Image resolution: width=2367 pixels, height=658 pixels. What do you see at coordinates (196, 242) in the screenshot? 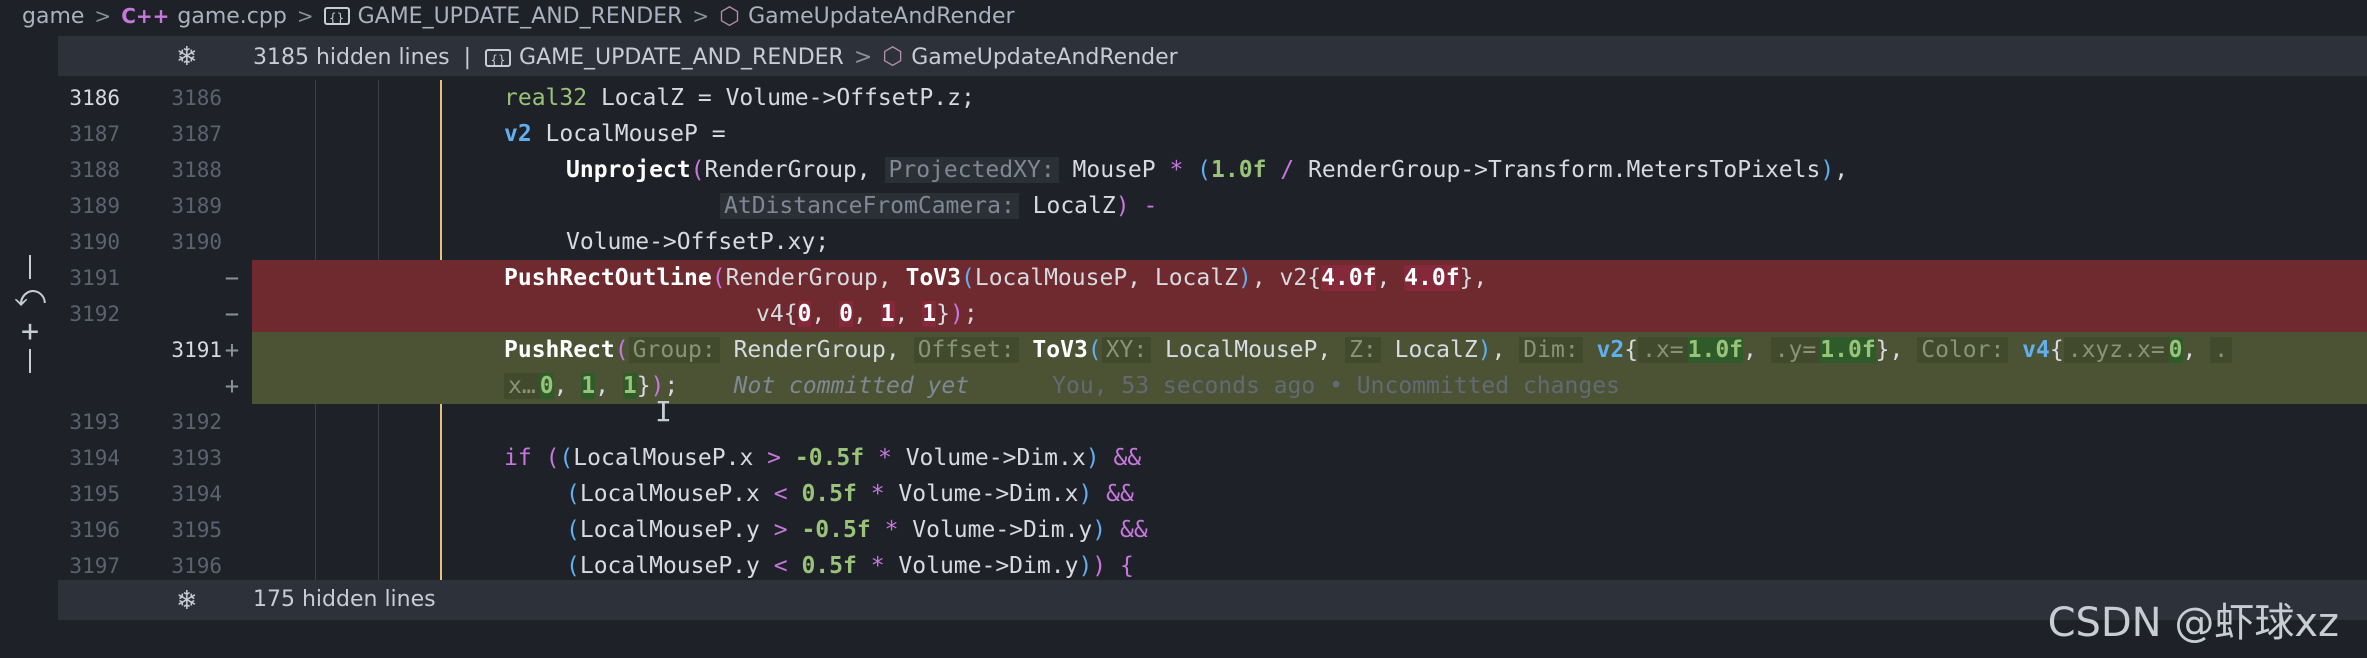
I see `new-line-number: 3190` at bounding box center [196, 242].